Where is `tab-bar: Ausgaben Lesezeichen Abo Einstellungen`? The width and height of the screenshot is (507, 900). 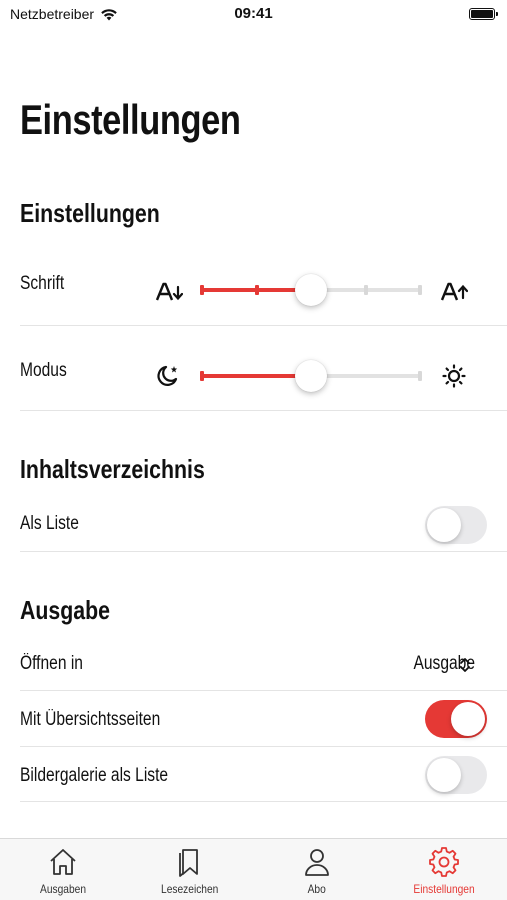
tab-bar: Ausgaben Lesezeichen Abo Einstellungen is located at coordinates (253, 869).